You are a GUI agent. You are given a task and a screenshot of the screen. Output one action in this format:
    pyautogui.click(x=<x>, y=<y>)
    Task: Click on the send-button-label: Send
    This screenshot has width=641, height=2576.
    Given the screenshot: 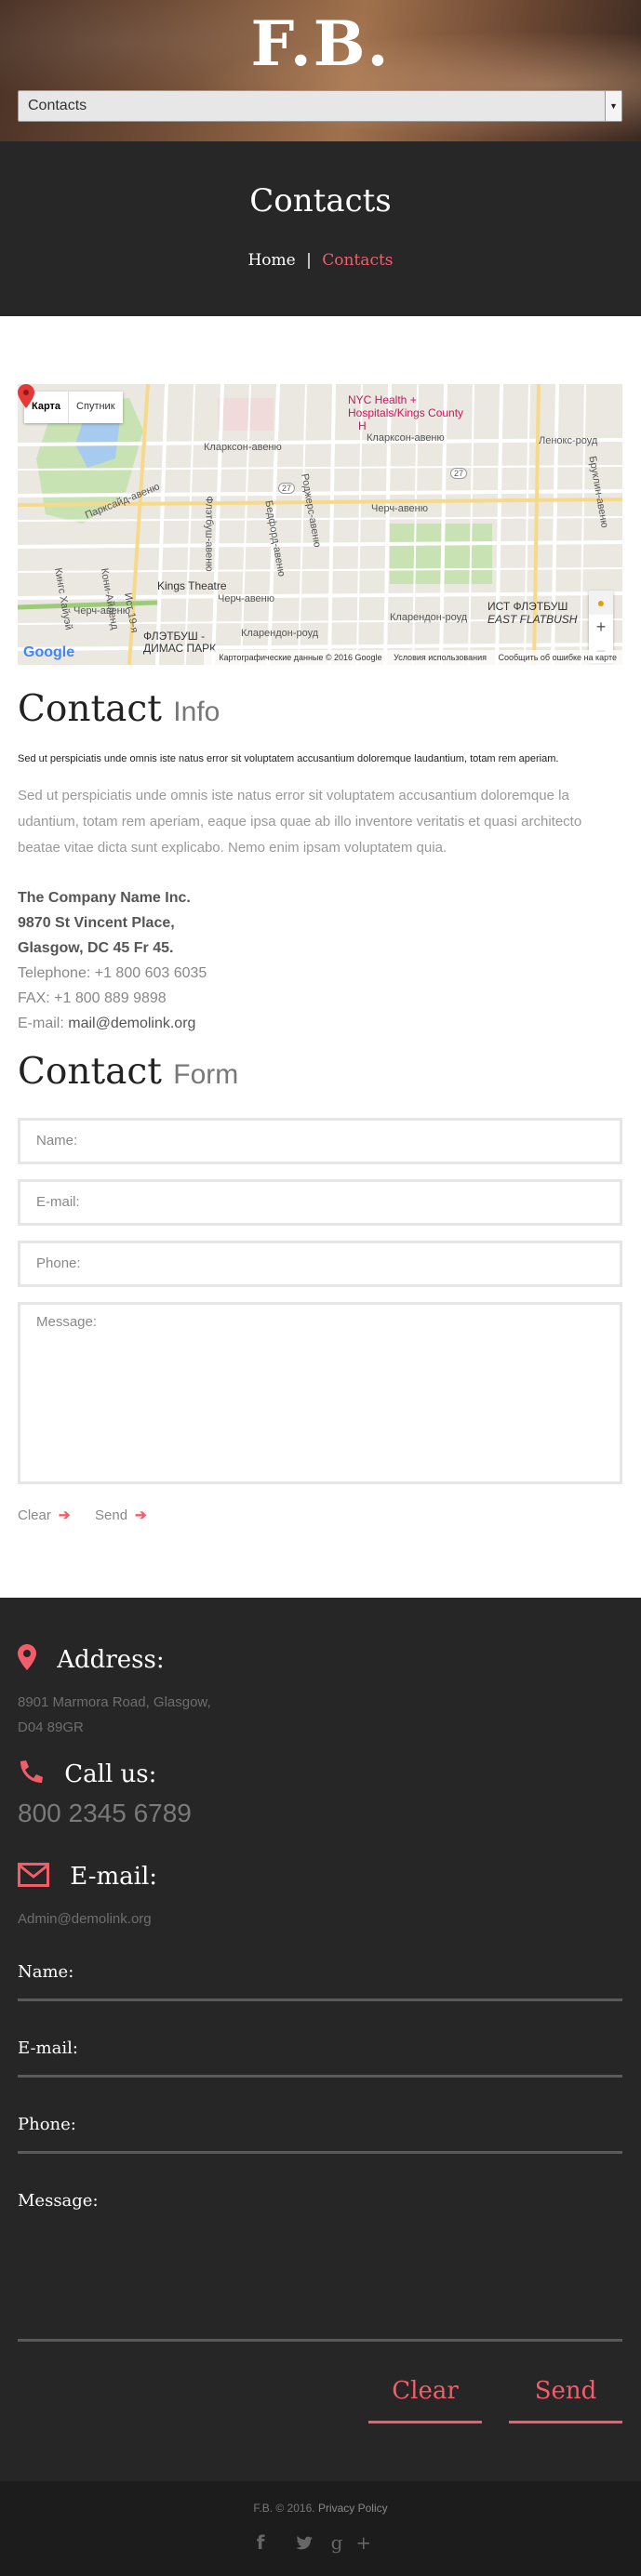 What is the action you would take?
    pyautogui.click(x=111, y=1515)
    